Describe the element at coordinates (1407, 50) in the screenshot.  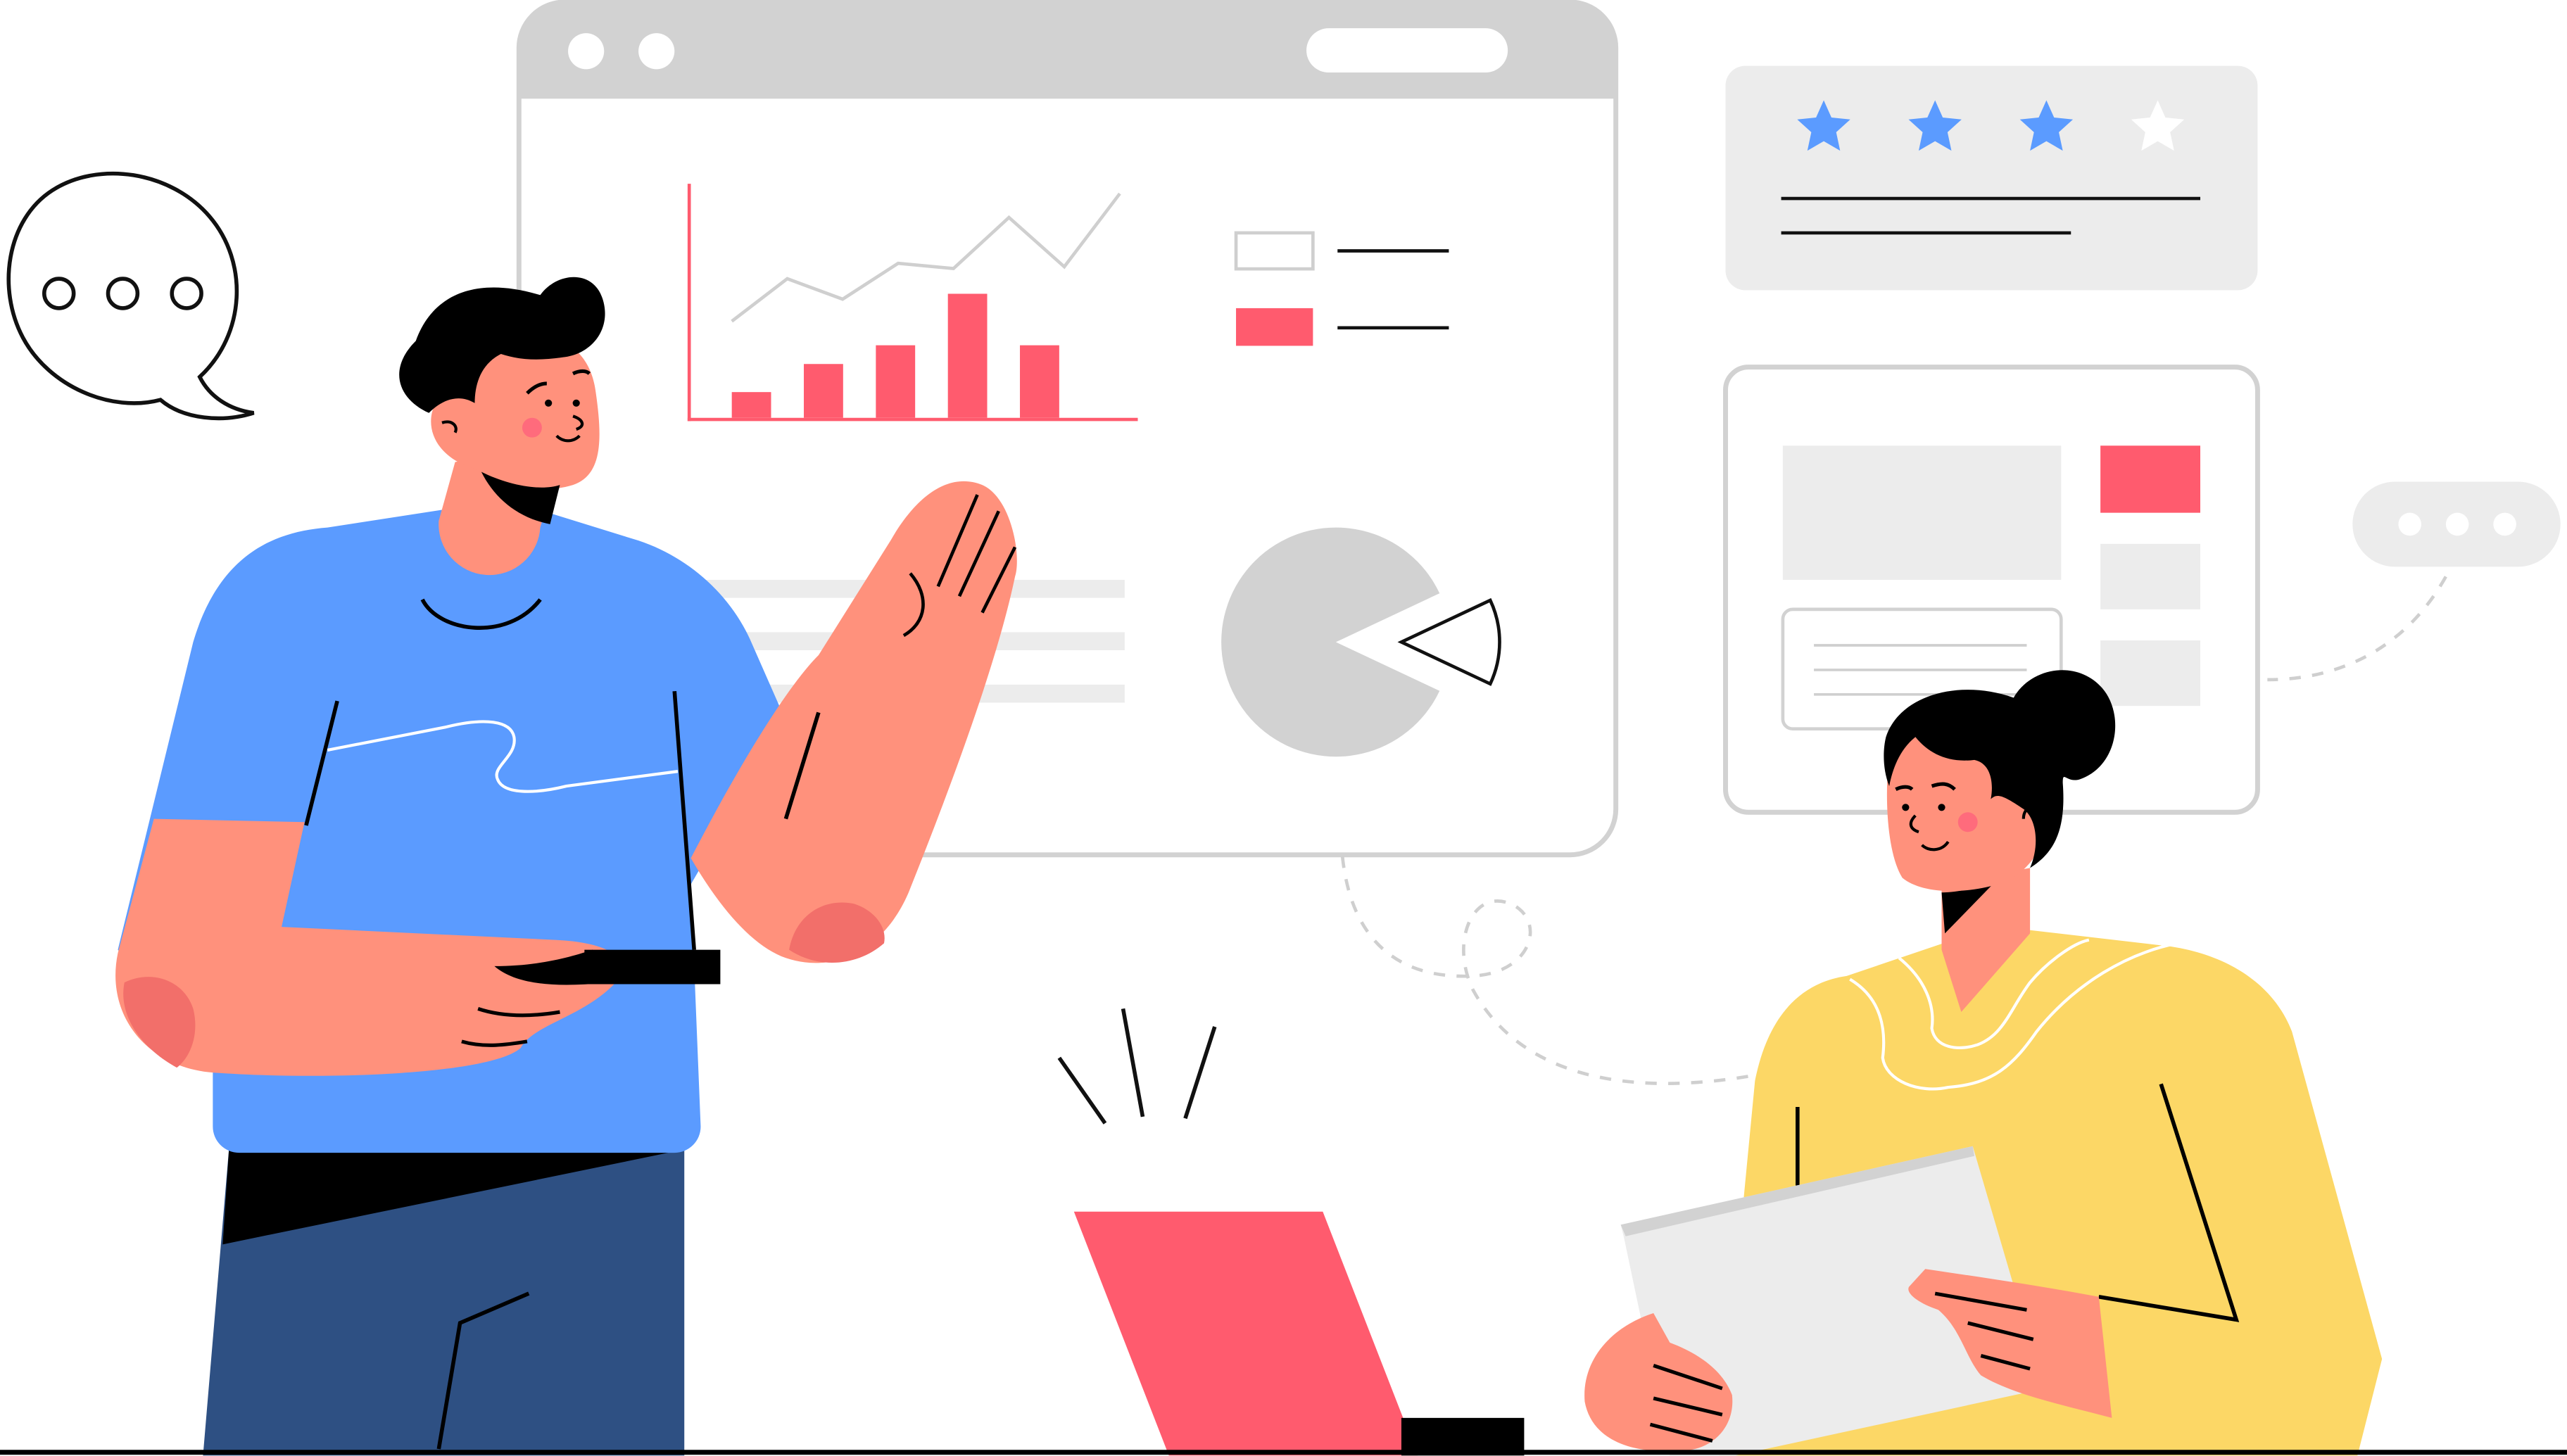
I see `address-bar` at that location.